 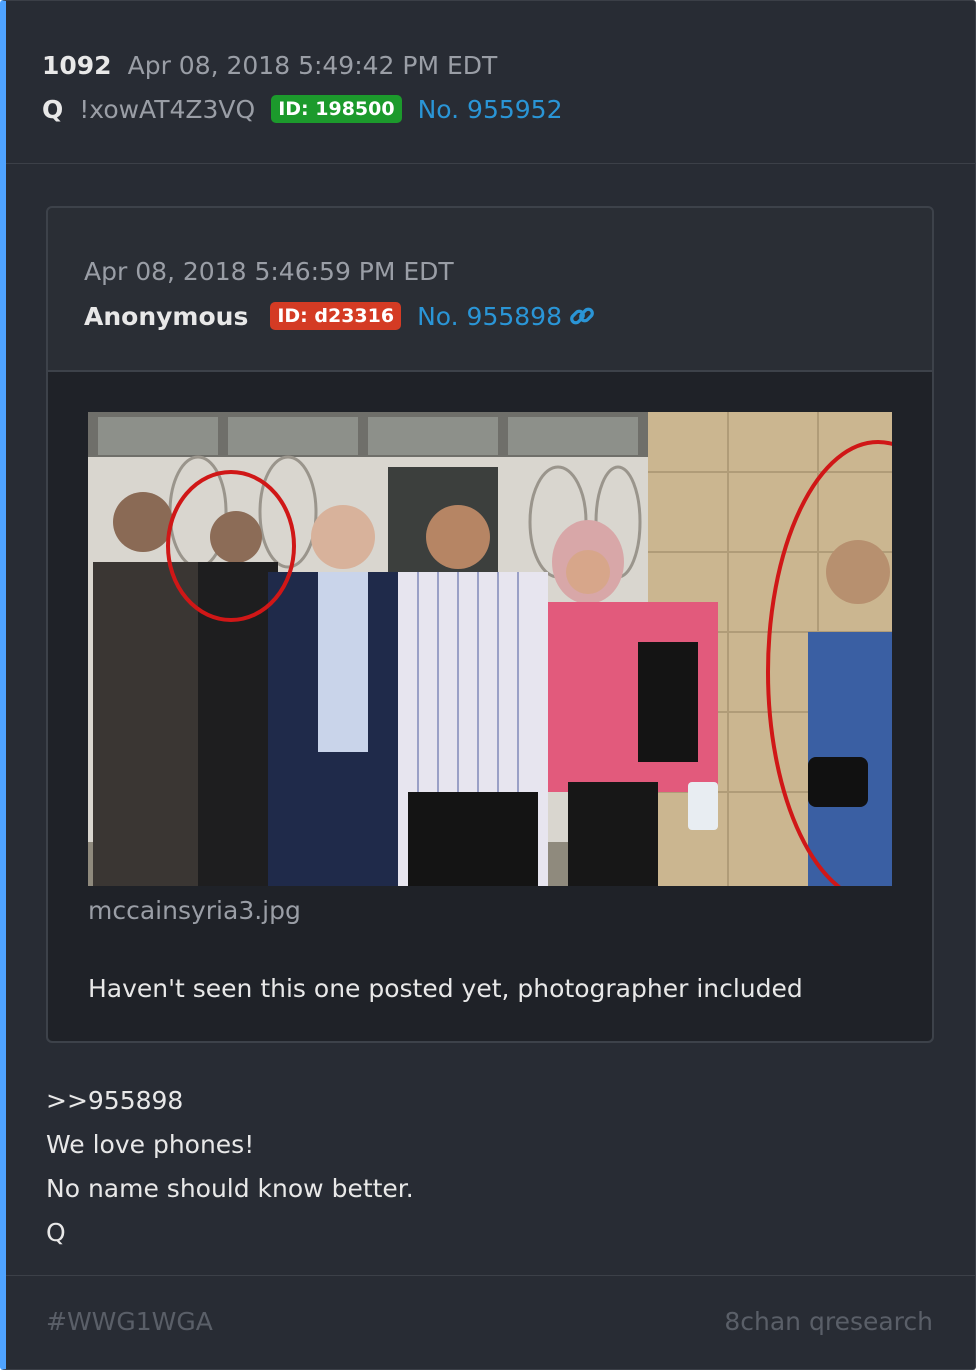 I want to click on post-signature: Q, so click(x=56, y=1232).